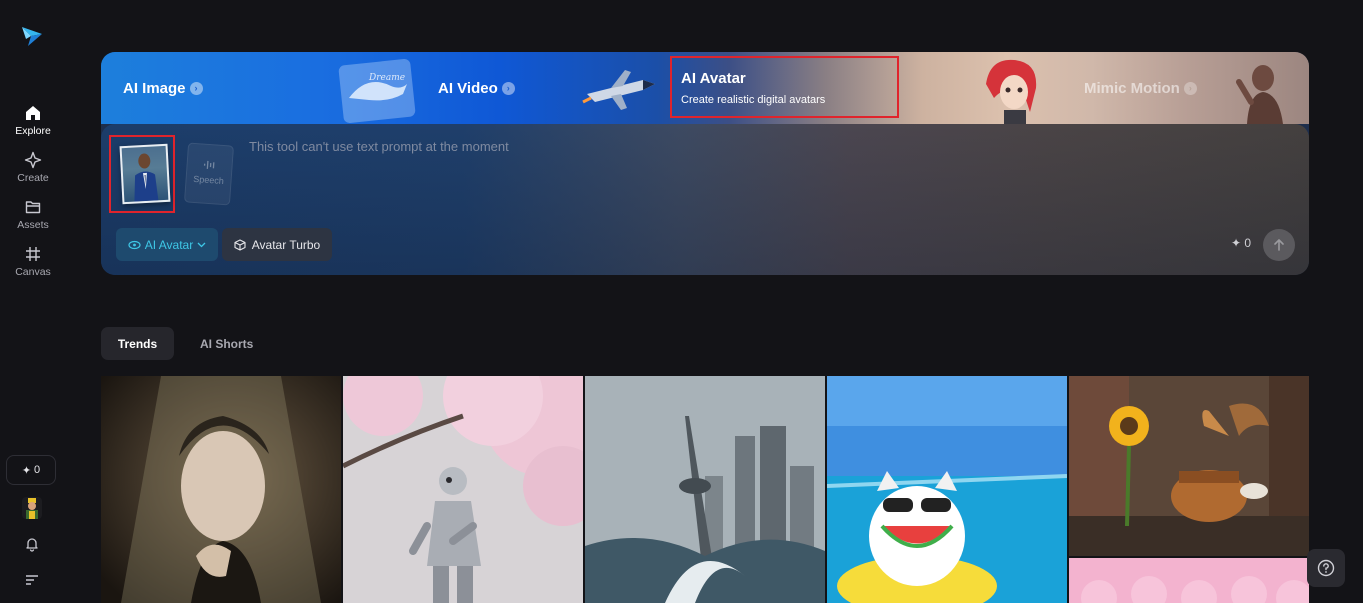 The height and width of the screenshot is (603, 1363). I want to click on menu-icon, so click(32, 582).